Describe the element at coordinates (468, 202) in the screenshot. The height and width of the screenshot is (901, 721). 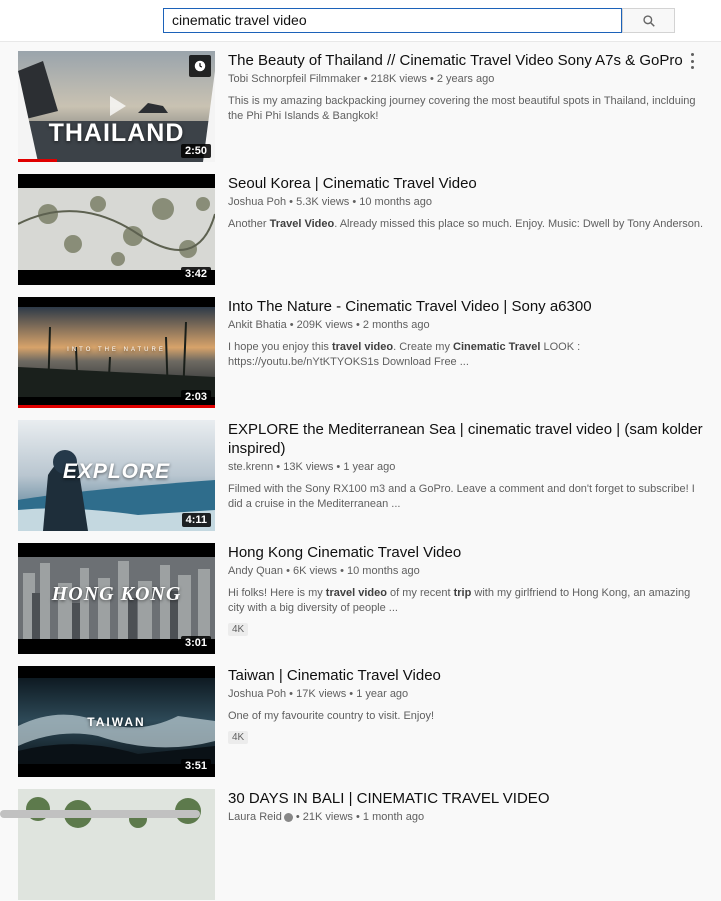
I see `video-meta: Joshua Poh • 5.3K views • 10 months ago` at that location.